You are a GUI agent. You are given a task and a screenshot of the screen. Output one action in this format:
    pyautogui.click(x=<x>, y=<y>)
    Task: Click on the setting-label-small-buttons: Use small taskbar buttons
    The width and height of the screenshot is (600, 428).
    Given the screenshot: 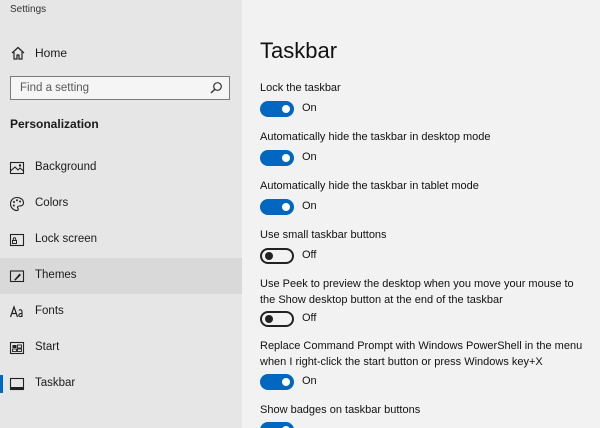 What is the action you would take?
    pyautogui.click(x=323, y=235)
    